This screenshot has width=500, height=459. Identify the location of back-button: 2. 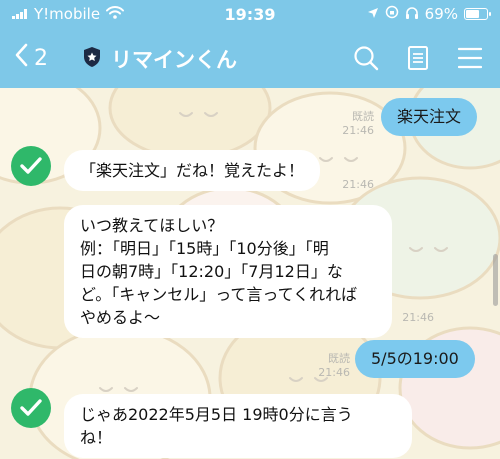
(31, 58).